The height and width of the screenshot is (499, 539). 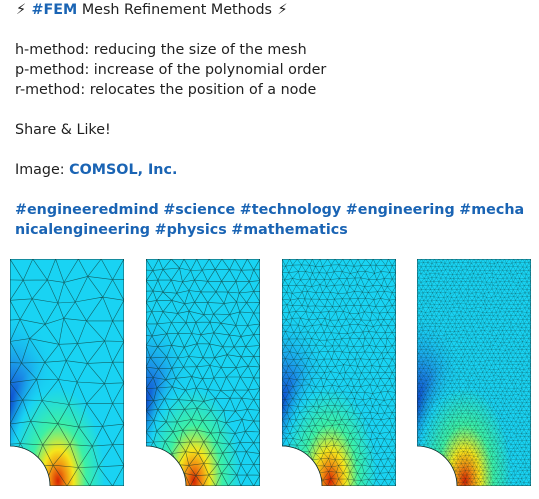 I want to click on post-title-text: Mesh Refinement Methods, so click(x=177, y=10).